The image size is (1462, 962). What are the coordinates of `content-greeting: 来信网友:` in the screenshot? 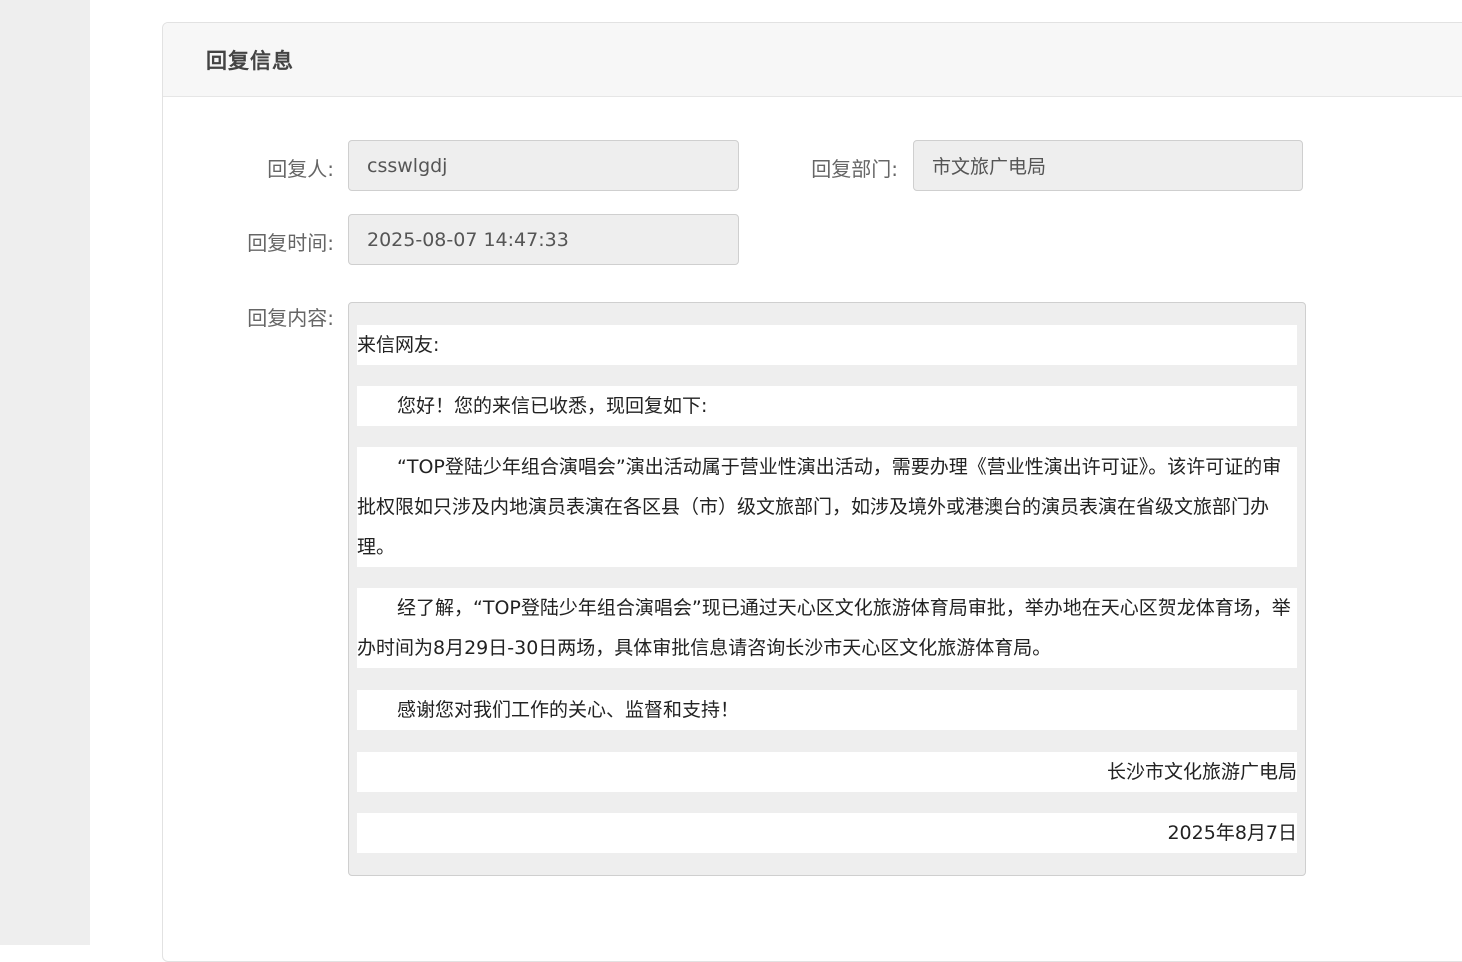 It's located at (827, 345).